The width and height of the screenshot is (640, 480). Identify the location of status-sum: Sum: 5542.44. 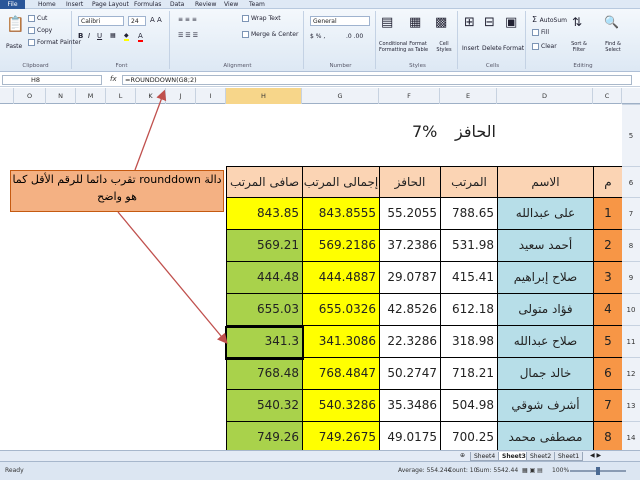
(497, 470).